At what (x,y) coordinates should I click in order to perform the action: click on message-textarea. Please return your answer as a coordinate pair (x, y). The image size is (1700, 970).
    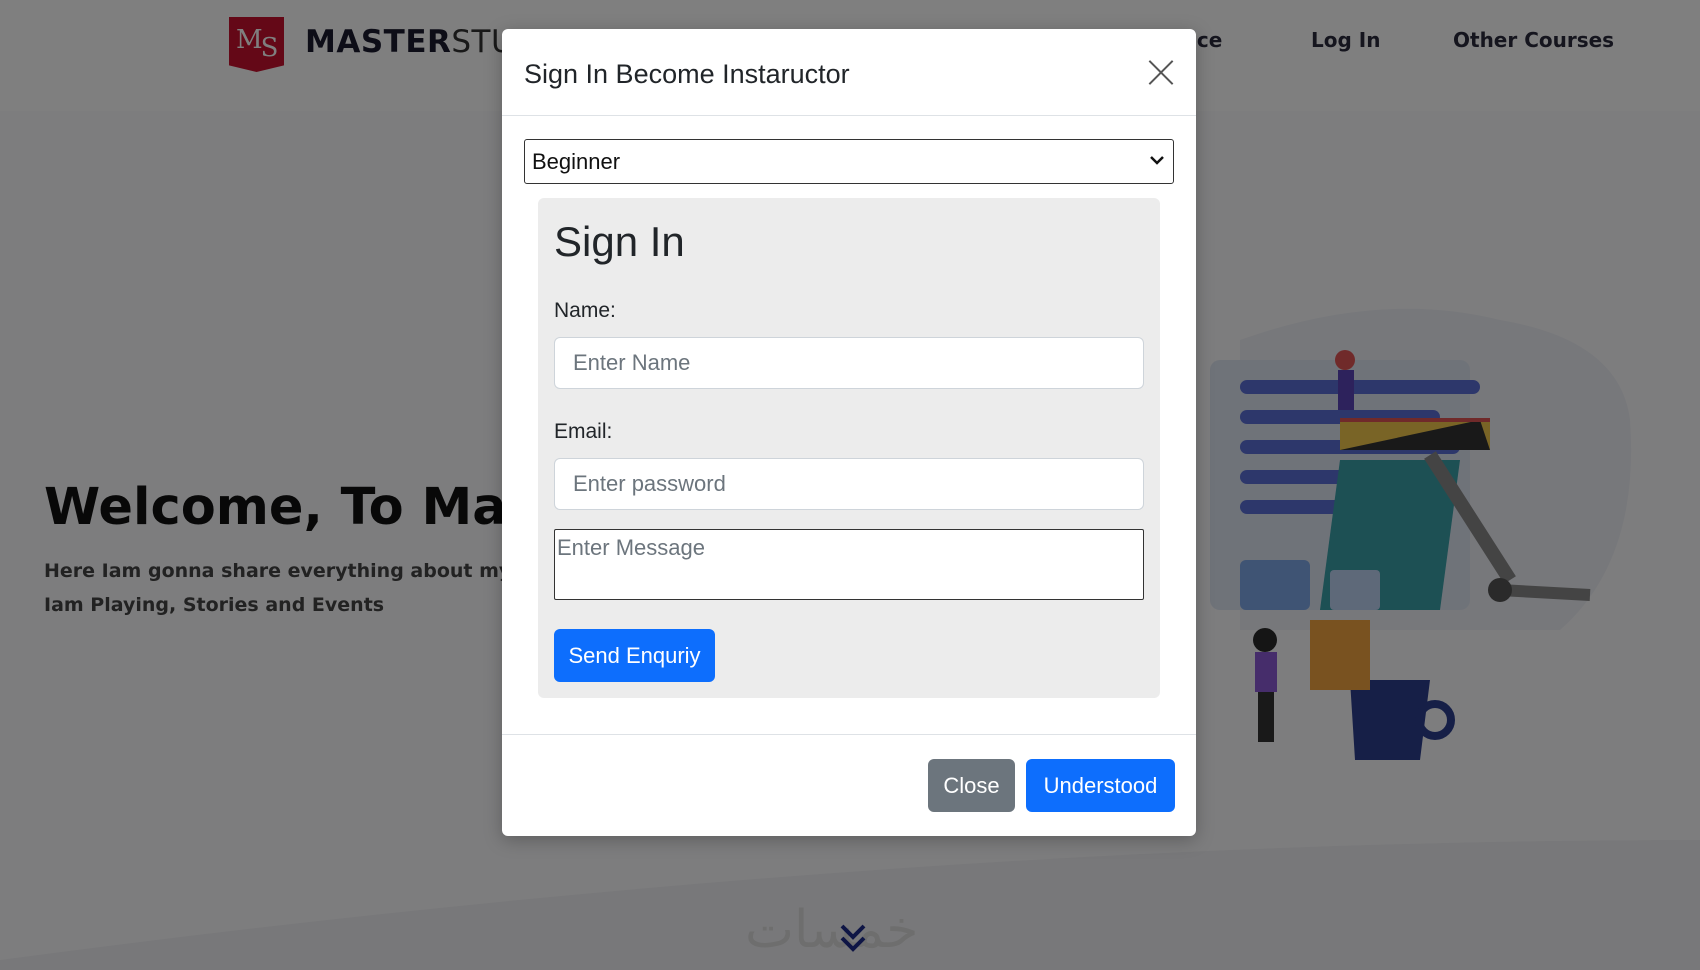
    Looking at the image, I should click on (849, 564).